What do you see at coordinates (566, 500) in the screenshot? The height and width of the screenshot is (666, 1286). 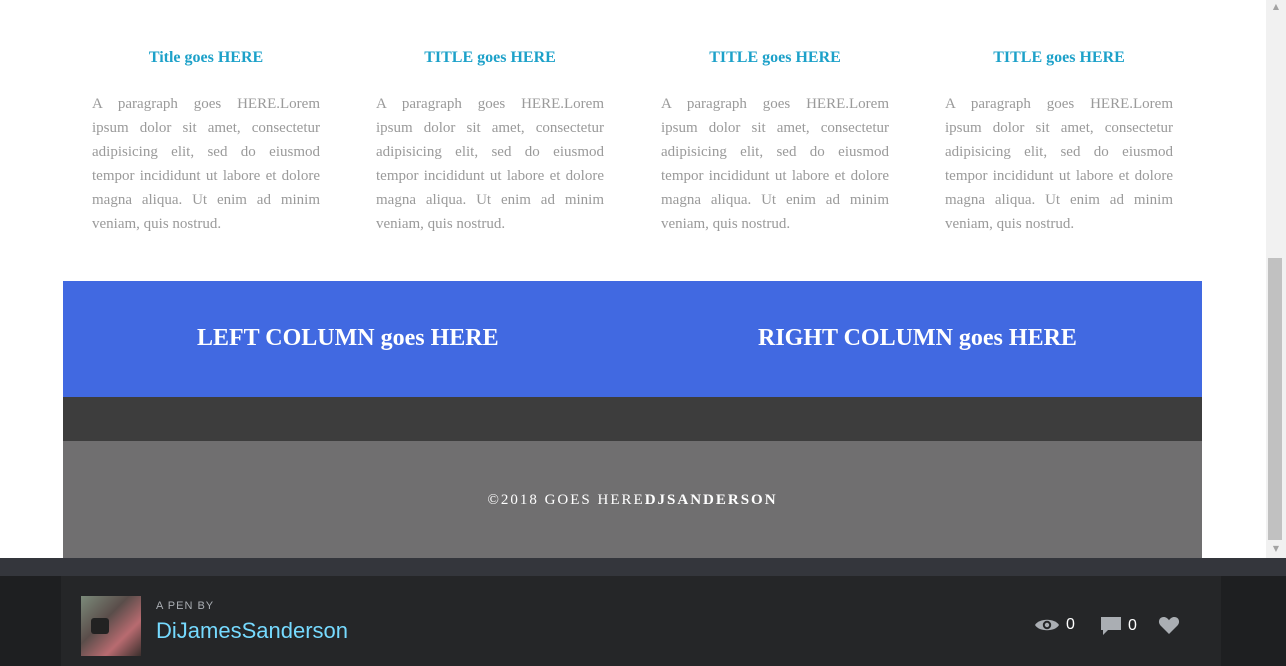 I see `copyright-label: ©2018 GOES HERE` at bounding box center [566, 500].